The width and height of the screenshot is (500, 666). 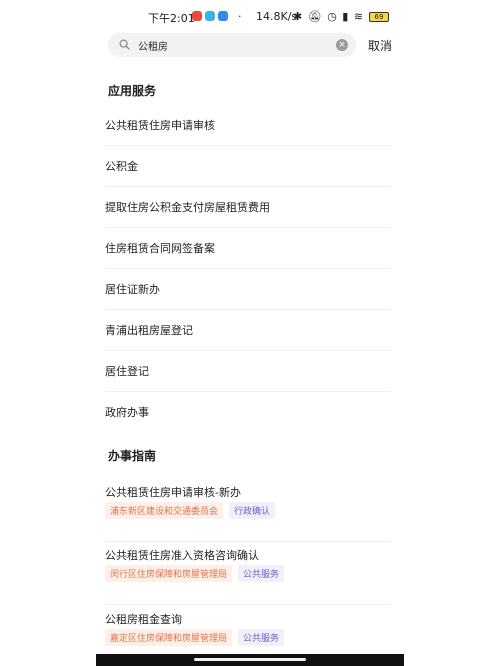 I want to click on list-item: 居住登记, so click(x=248, y=371).